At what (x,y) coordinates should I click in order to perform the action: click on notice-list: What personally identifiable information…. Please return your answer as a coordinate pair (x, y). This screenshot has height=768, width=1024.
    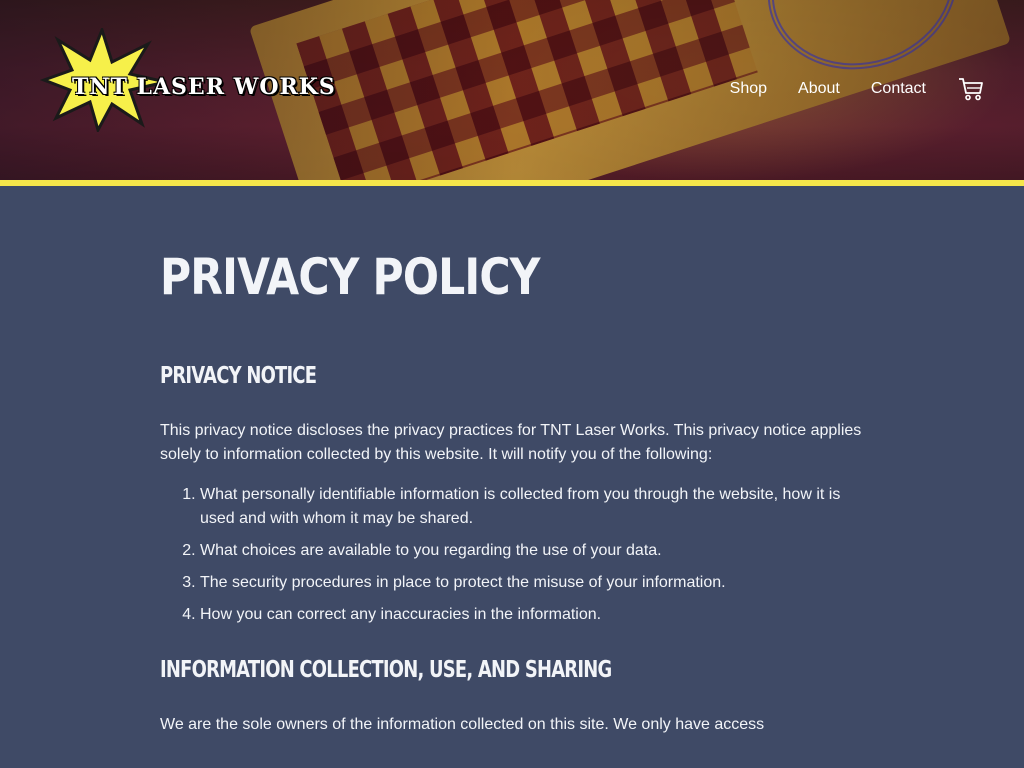
    Looking at the image, I should click on (512, 555).